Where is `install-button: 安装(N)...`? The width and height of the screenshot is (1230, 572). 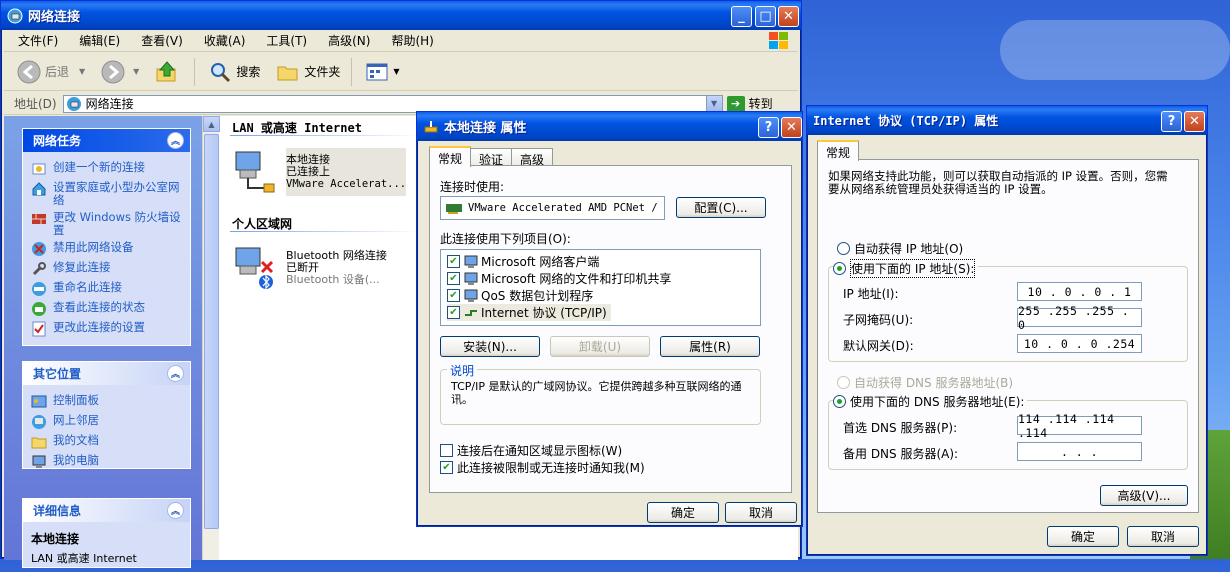
install-button: 安装(N)... is located at coordinates (490, 346).